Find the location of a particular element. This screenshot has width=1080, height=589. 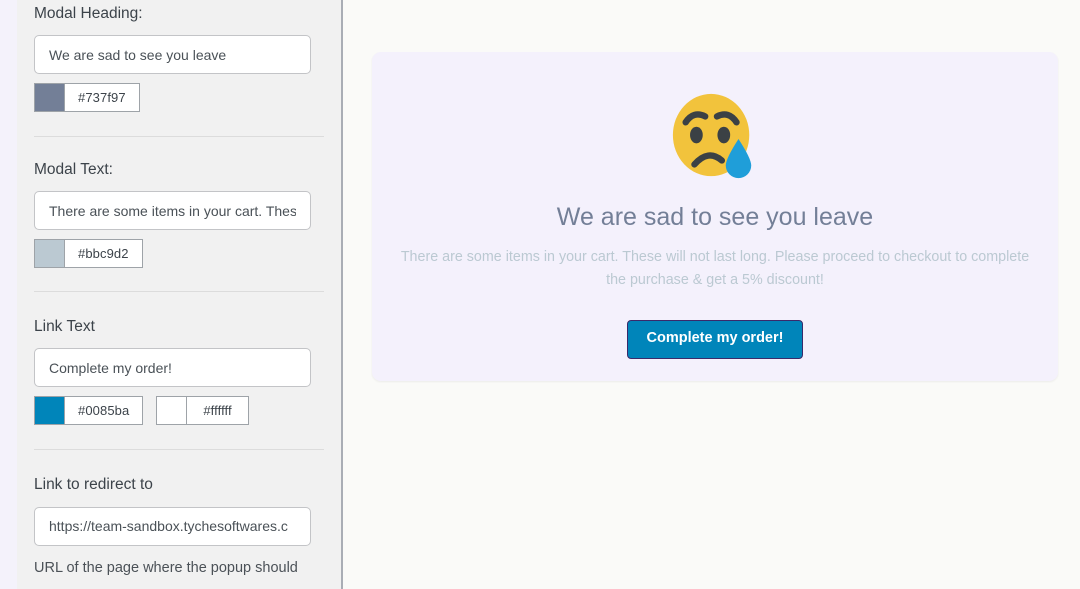

link-text-color-value: #ffffff is located at coordinates (217, 411).